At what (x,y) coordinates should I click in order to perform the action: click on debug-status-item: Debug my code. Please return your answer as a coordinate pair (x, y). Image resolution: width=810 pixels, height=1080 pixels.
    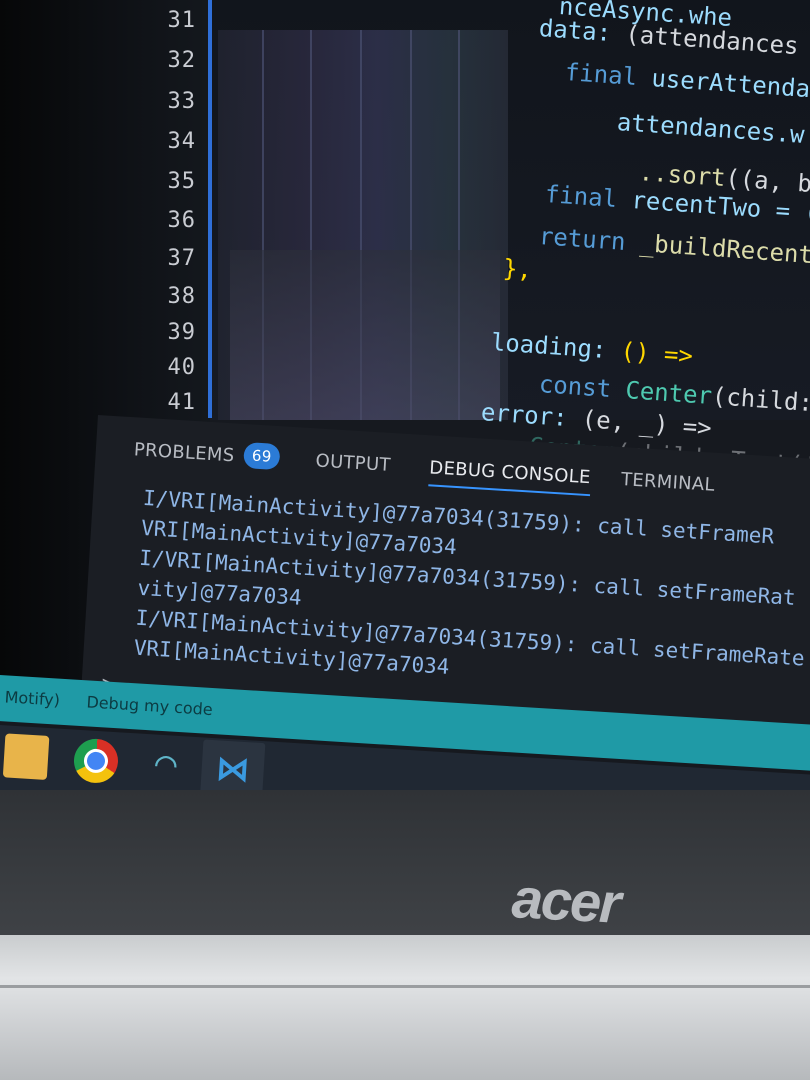
    Looking at the image, I should click on (149, 705).